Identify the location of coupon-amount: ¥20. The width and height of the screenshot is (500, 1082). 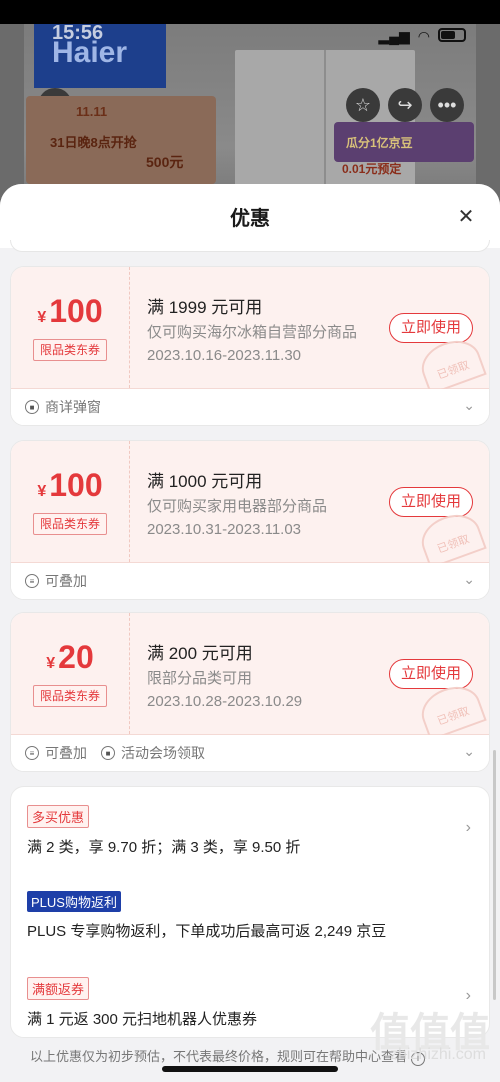
(70, 657).